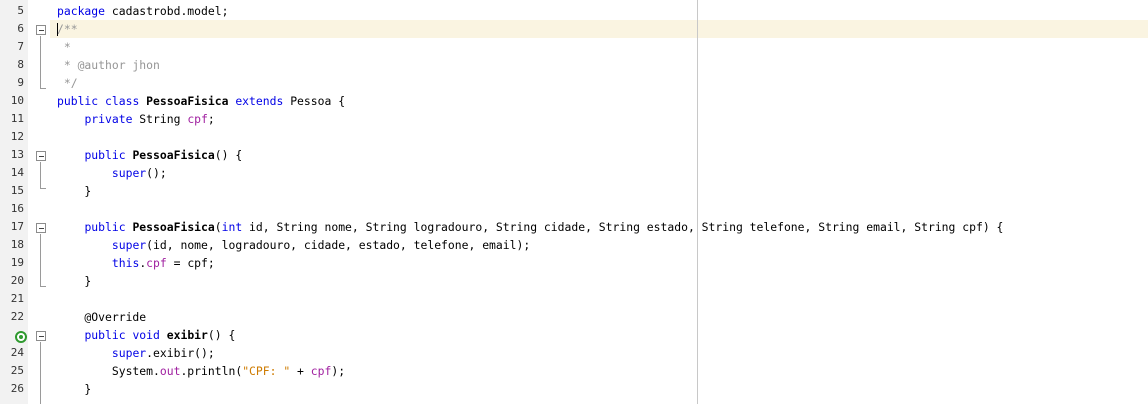  Describe the element at coordinates (125, 263) in the screenshot. I see `code-token: this` at that location.